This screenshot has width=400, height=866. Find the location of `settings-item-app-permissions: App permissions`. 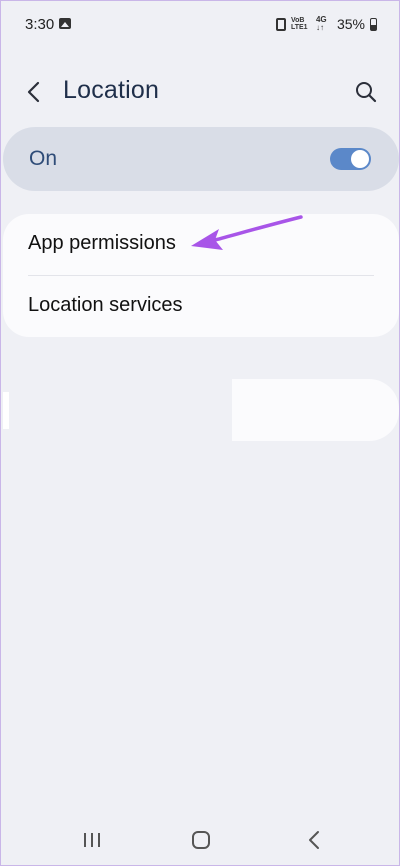

settings-item-app-permissions: App permissions is located at coordinates (201, 244).